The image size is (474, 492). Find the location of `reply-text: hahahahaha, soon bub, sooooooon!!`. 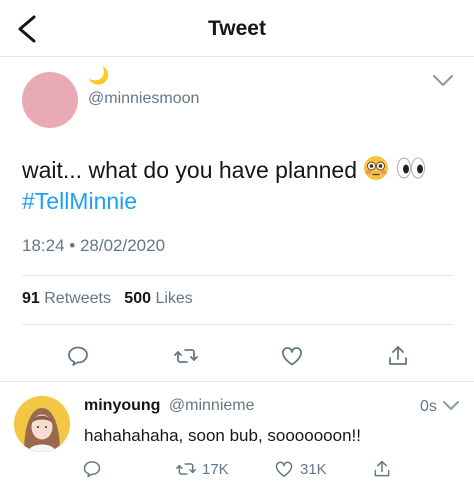

reply-text: hahahahaha, soon bub, sooooooon!! is located at coordinates (222, 435).